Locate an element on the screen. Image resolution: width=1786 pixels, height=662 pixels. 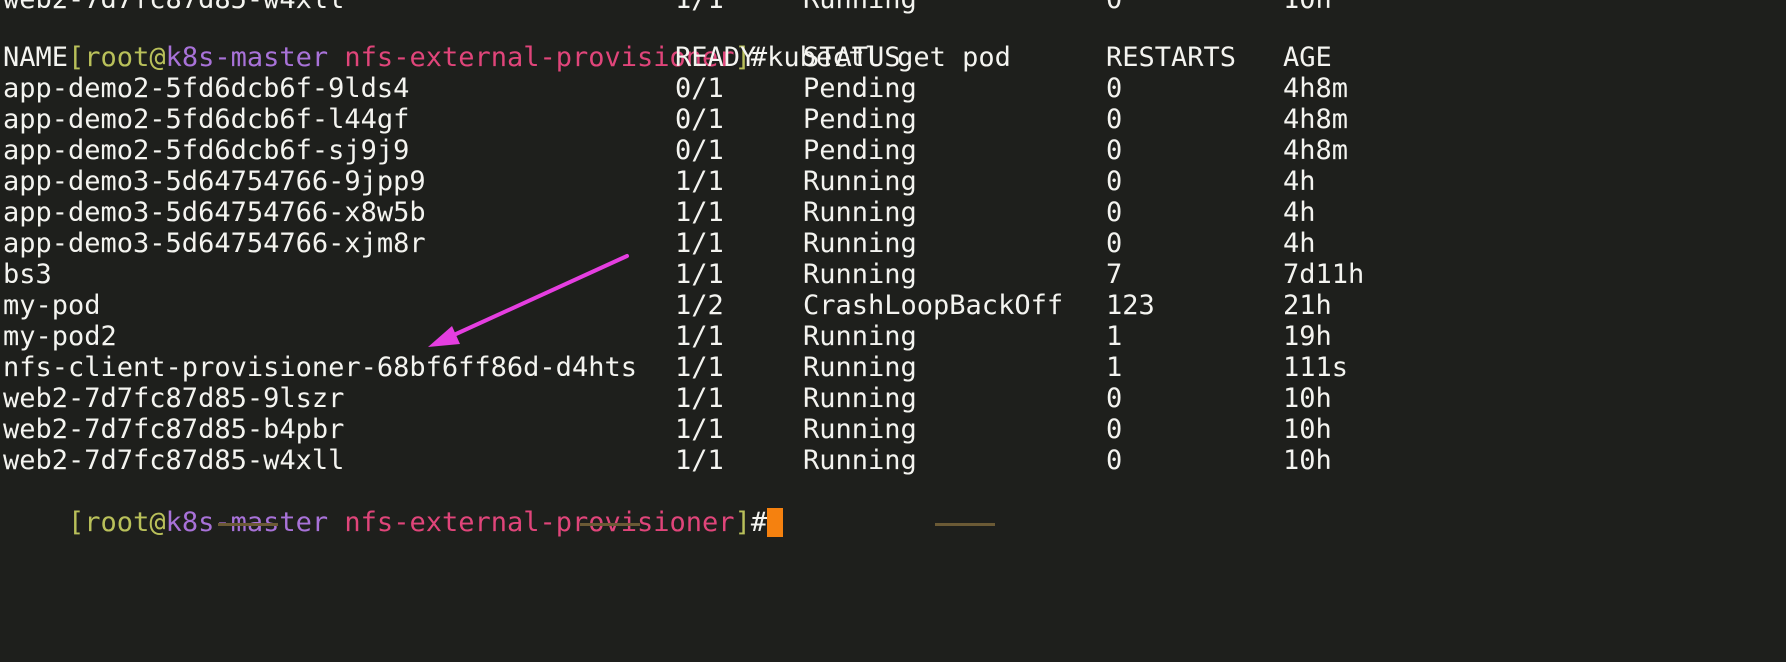
table-row: bs3 1/1 Running 7 7d11h is located at coordinates (683, 274).